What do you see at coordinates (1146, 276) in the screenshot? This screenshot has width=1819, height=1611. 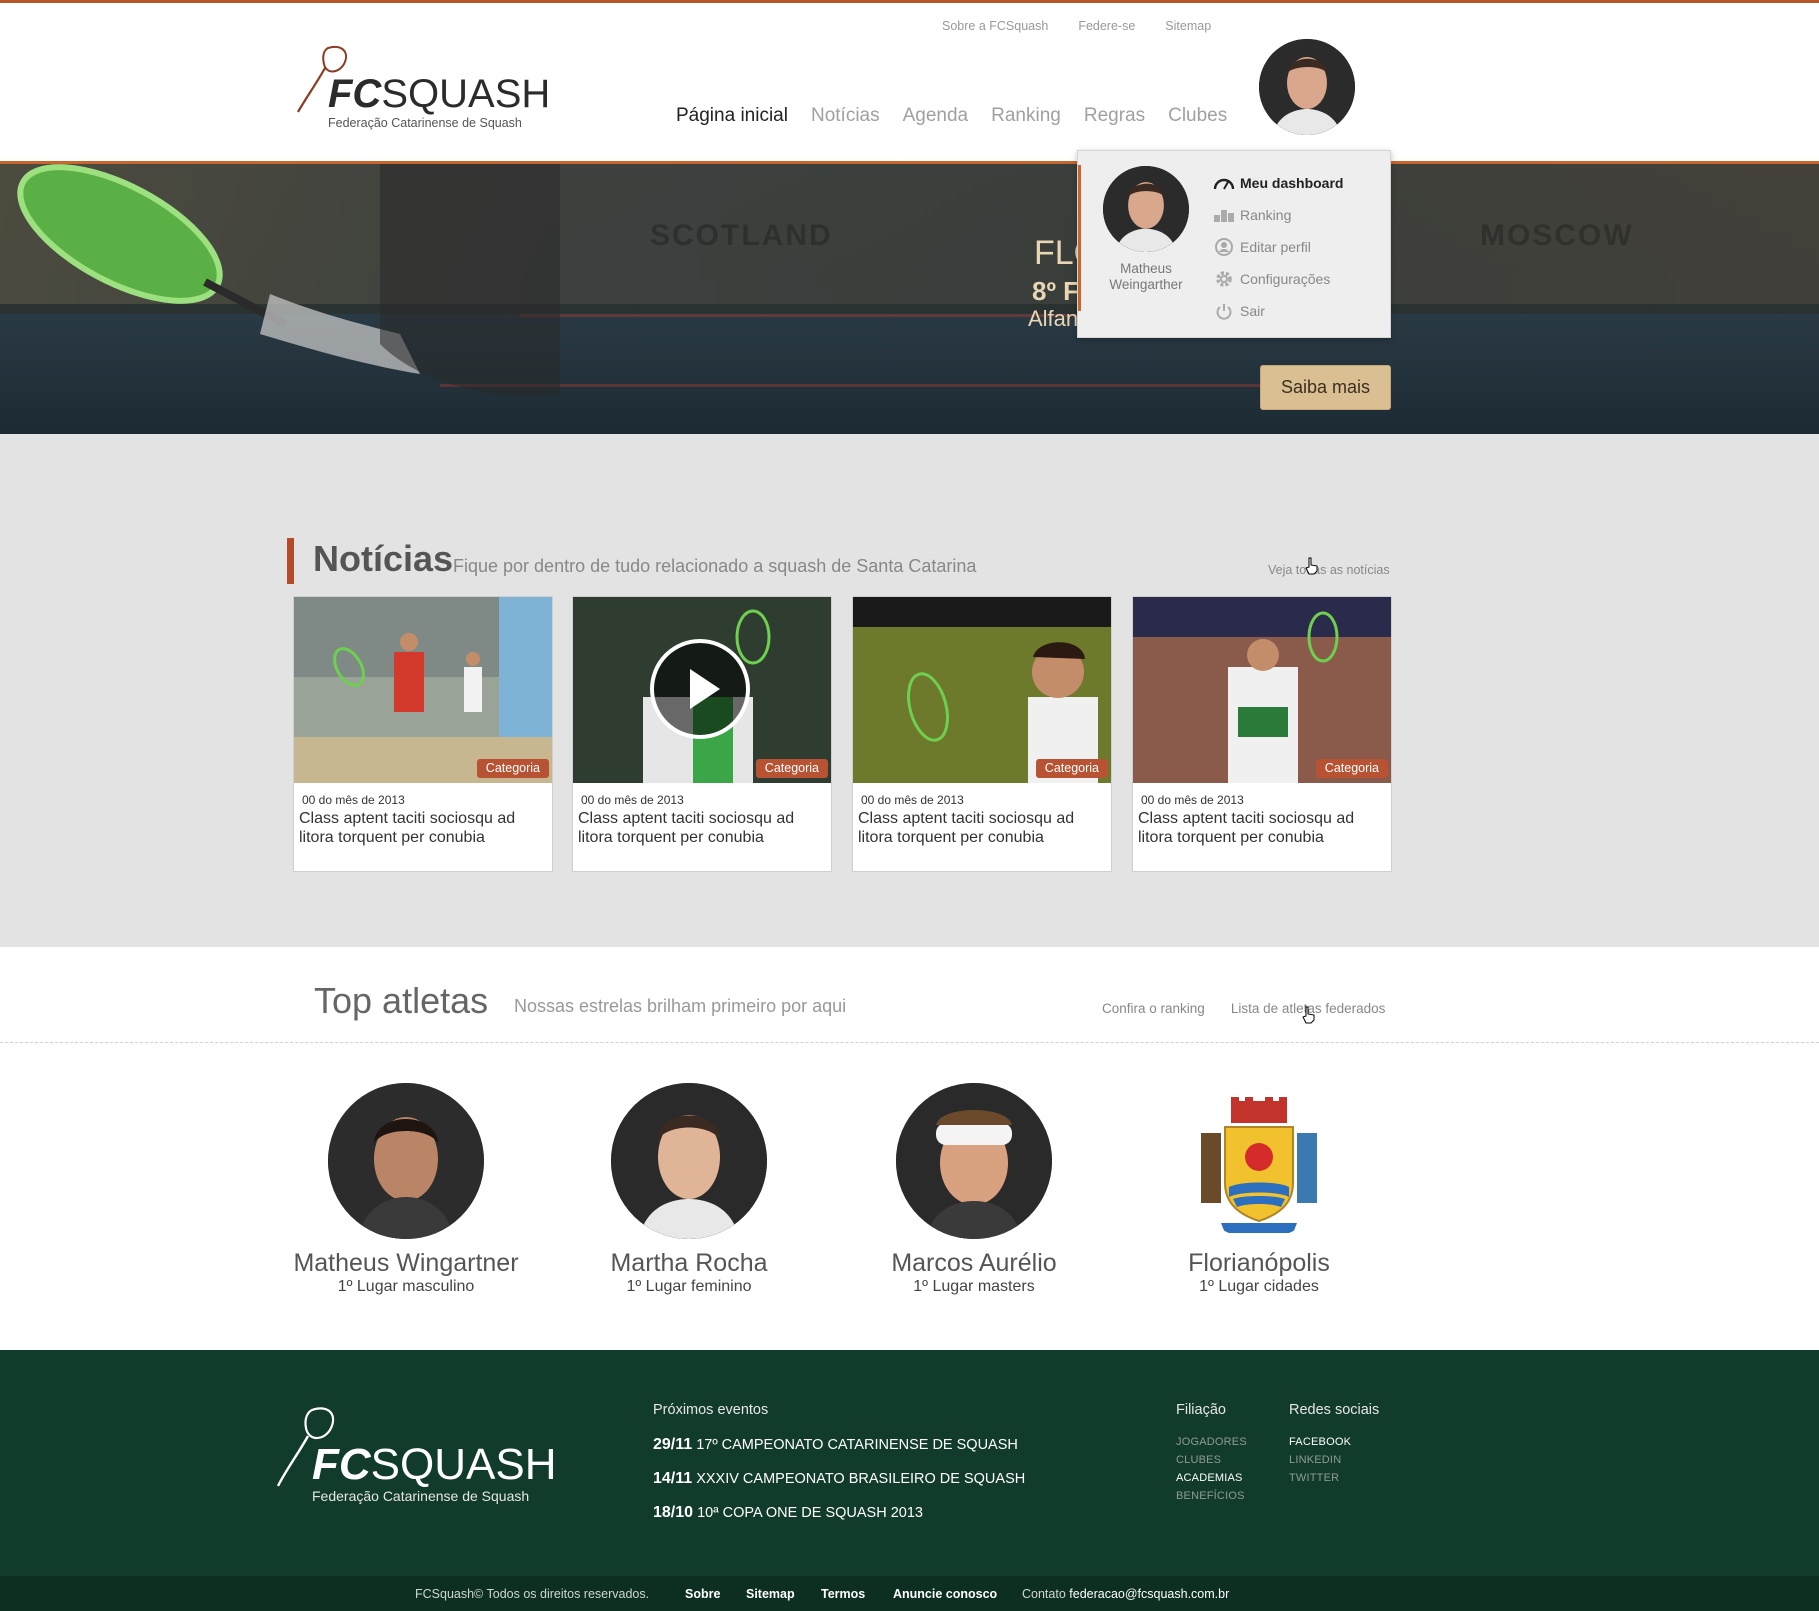 I see `dropdown-user-name: Matheus Weingarther` at bounding box center [1146, 276].